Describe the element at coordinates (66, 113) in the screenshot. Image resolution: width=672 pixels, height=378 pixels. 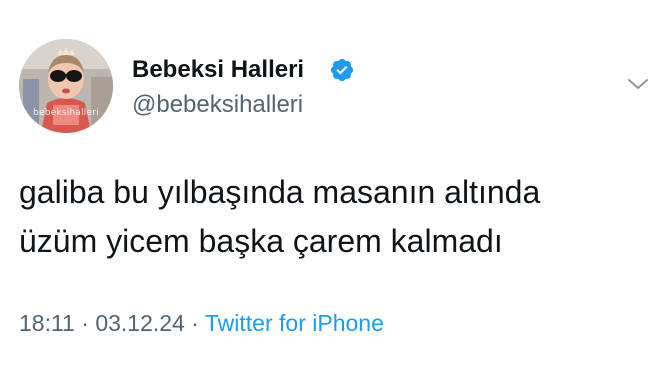
I see `avatar-watermark: bebeksihalleri` at that location.